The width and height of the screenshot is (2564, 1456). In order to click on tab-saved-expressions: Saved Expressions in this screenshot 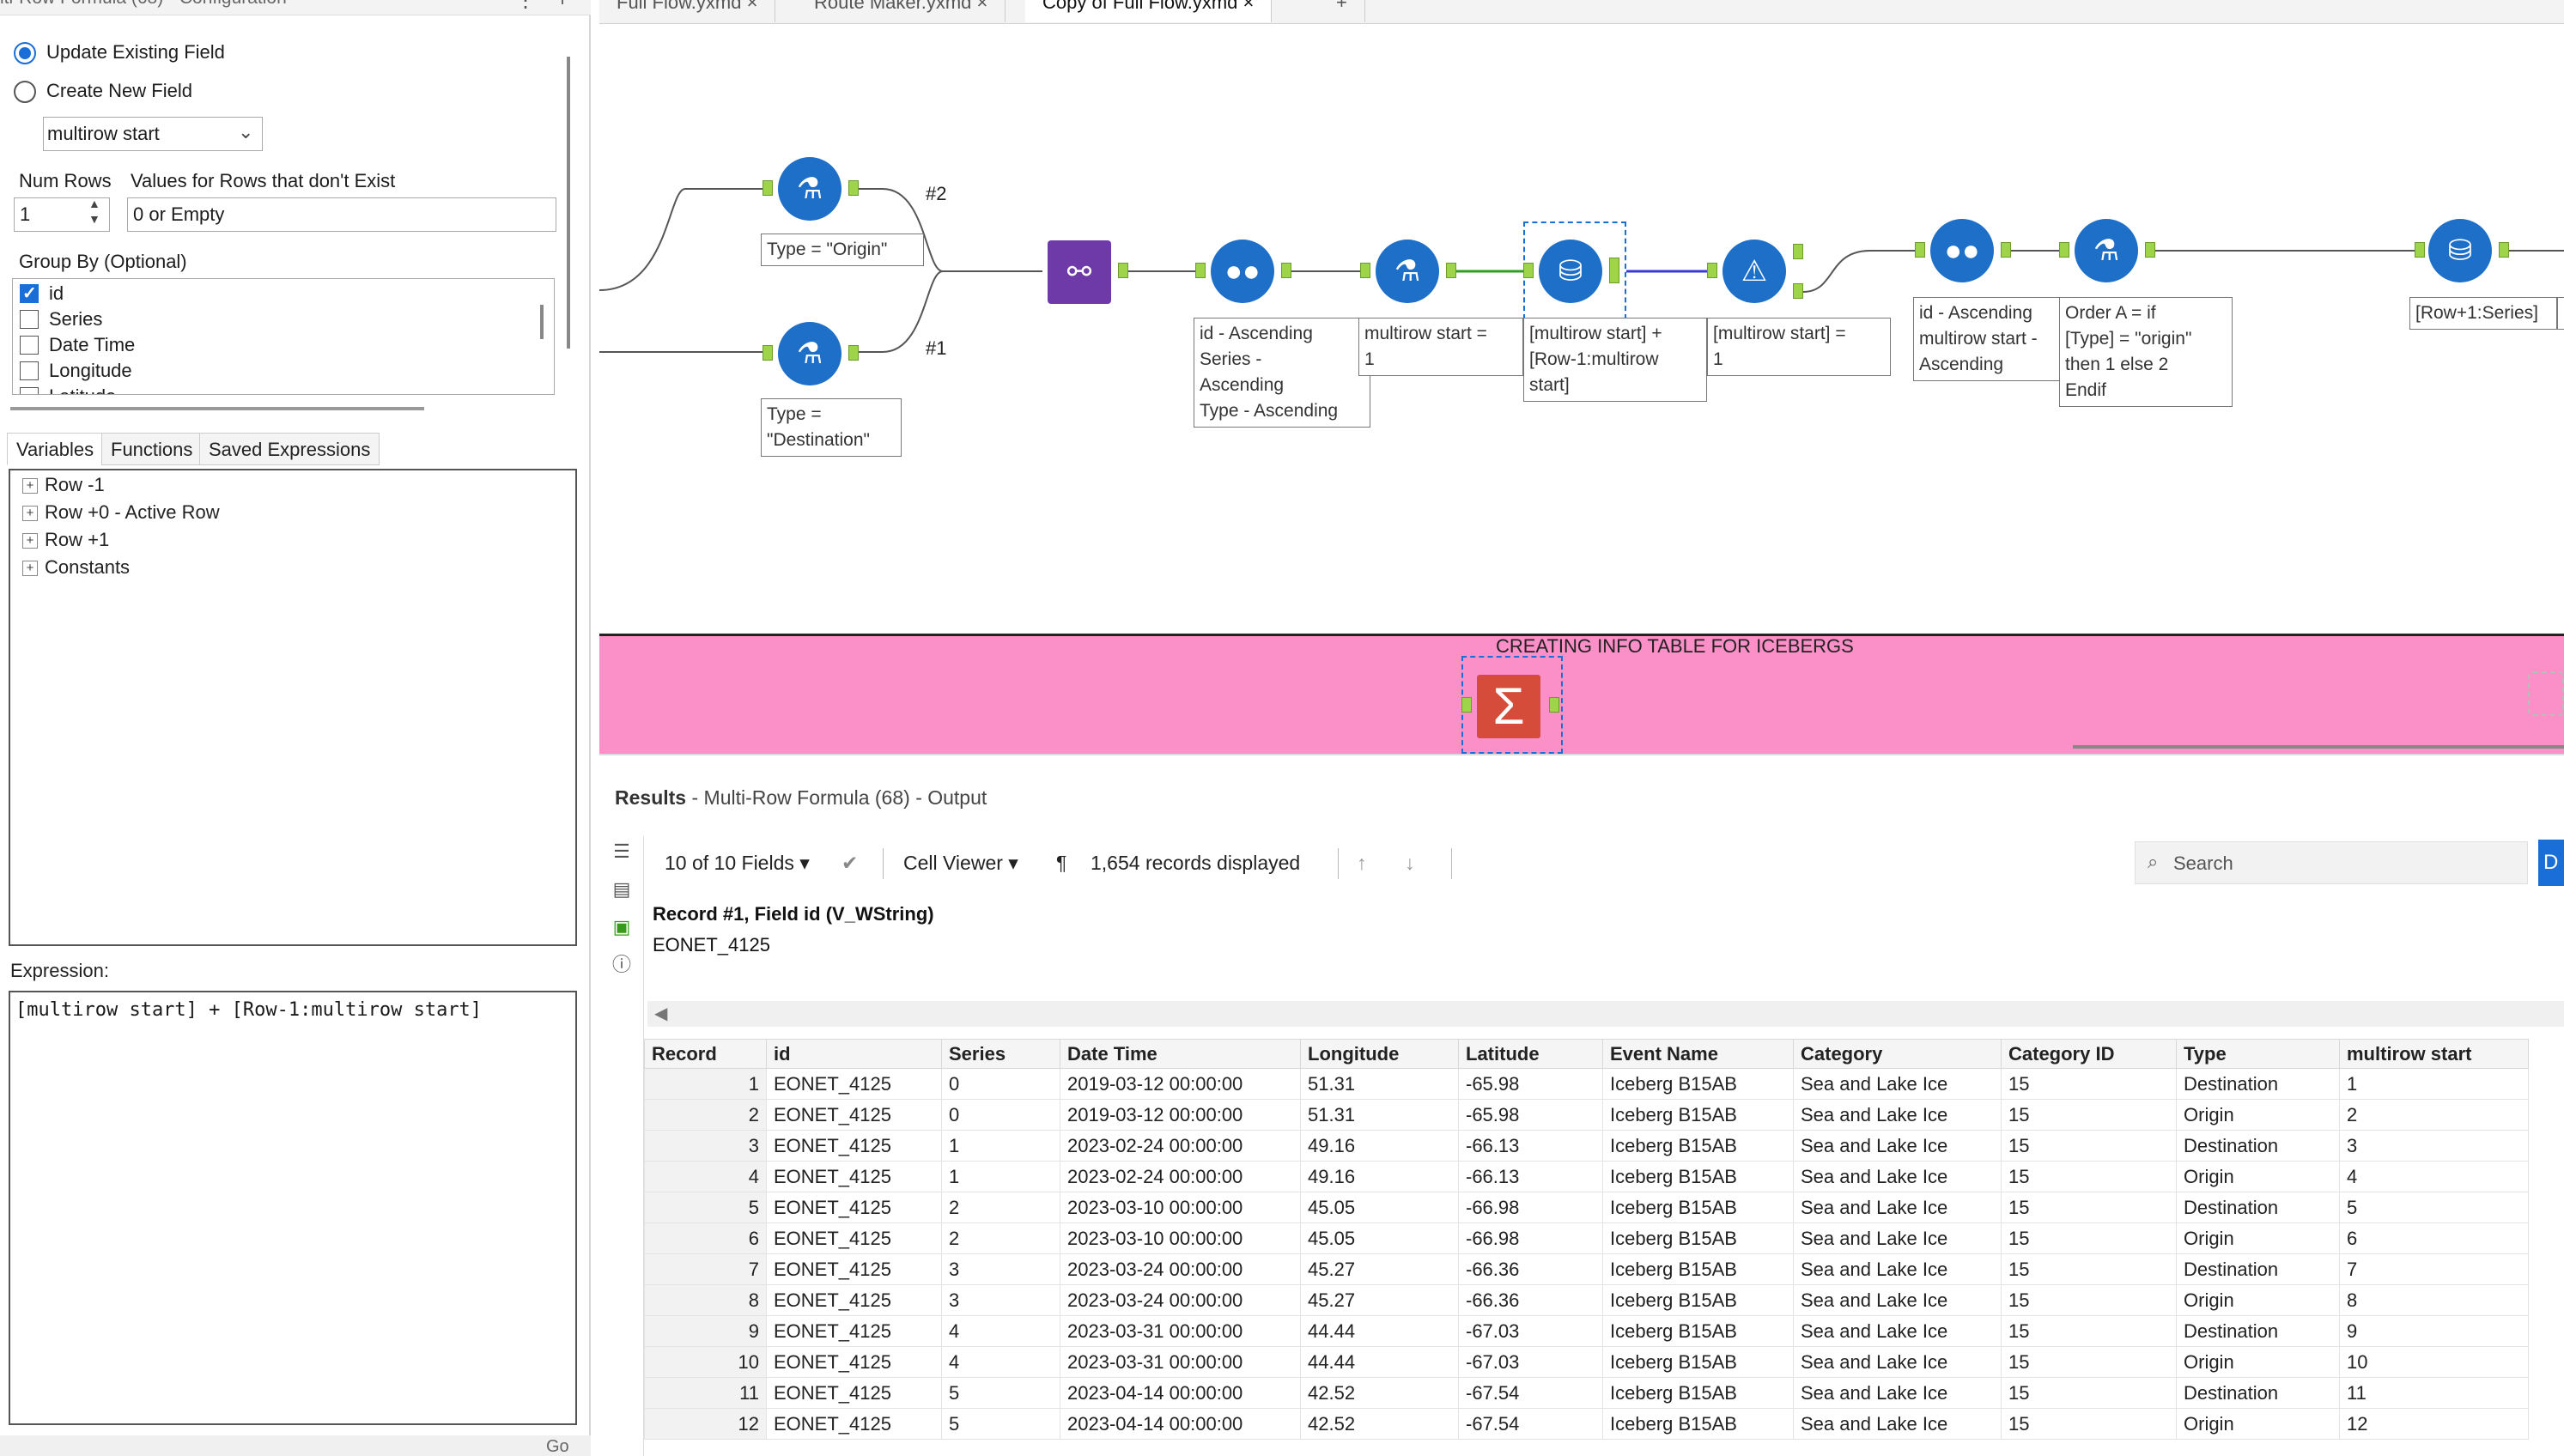, I will do `click(289, 449)`.